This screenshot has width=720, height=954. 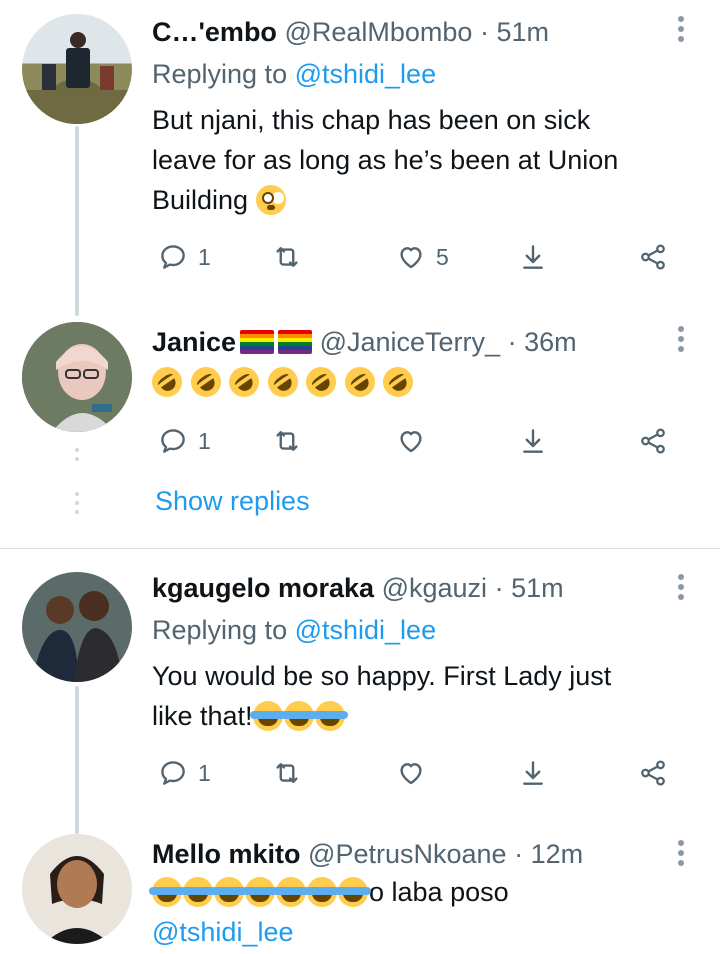 I want to click on tweet-text, so click(x=419, y=382).